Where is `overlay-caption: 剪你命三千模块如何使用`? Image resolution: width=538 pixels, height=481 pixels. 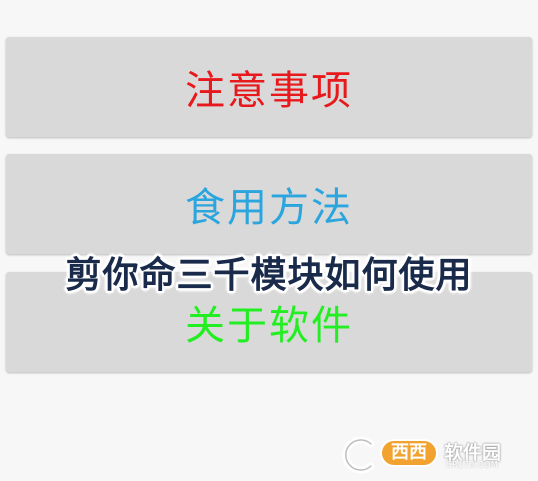 overlay-caption: 剪你命三千模块如何使用 is located at coordinates (269, 275).